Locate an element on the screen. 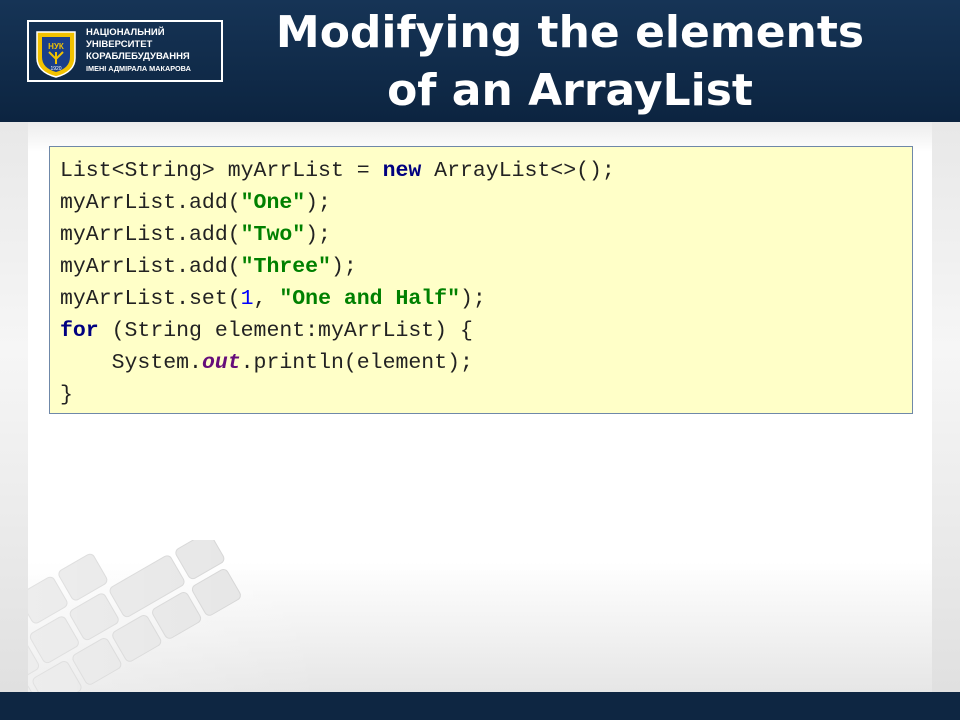  code-text: List<String> myArrList = is located at coordinates (221, 171).